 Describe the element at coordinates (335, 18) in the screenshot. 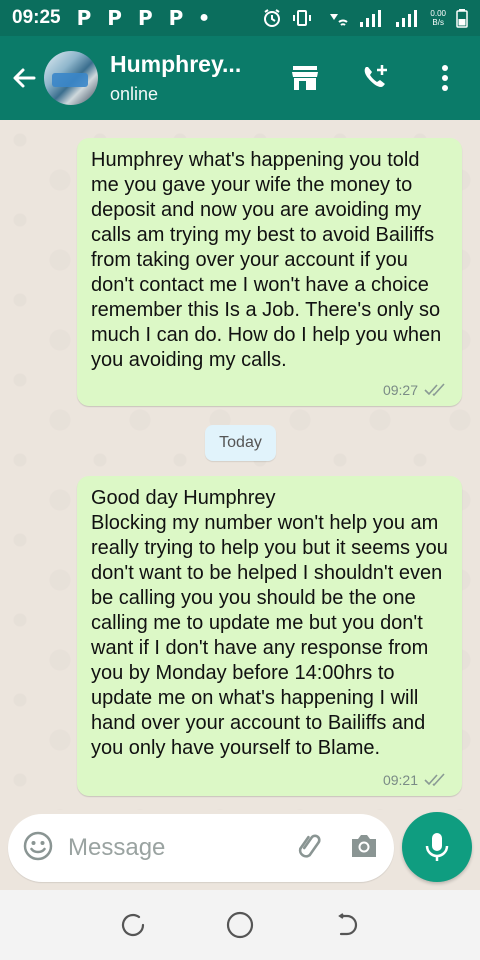

I see `wifi-icon` at that location.